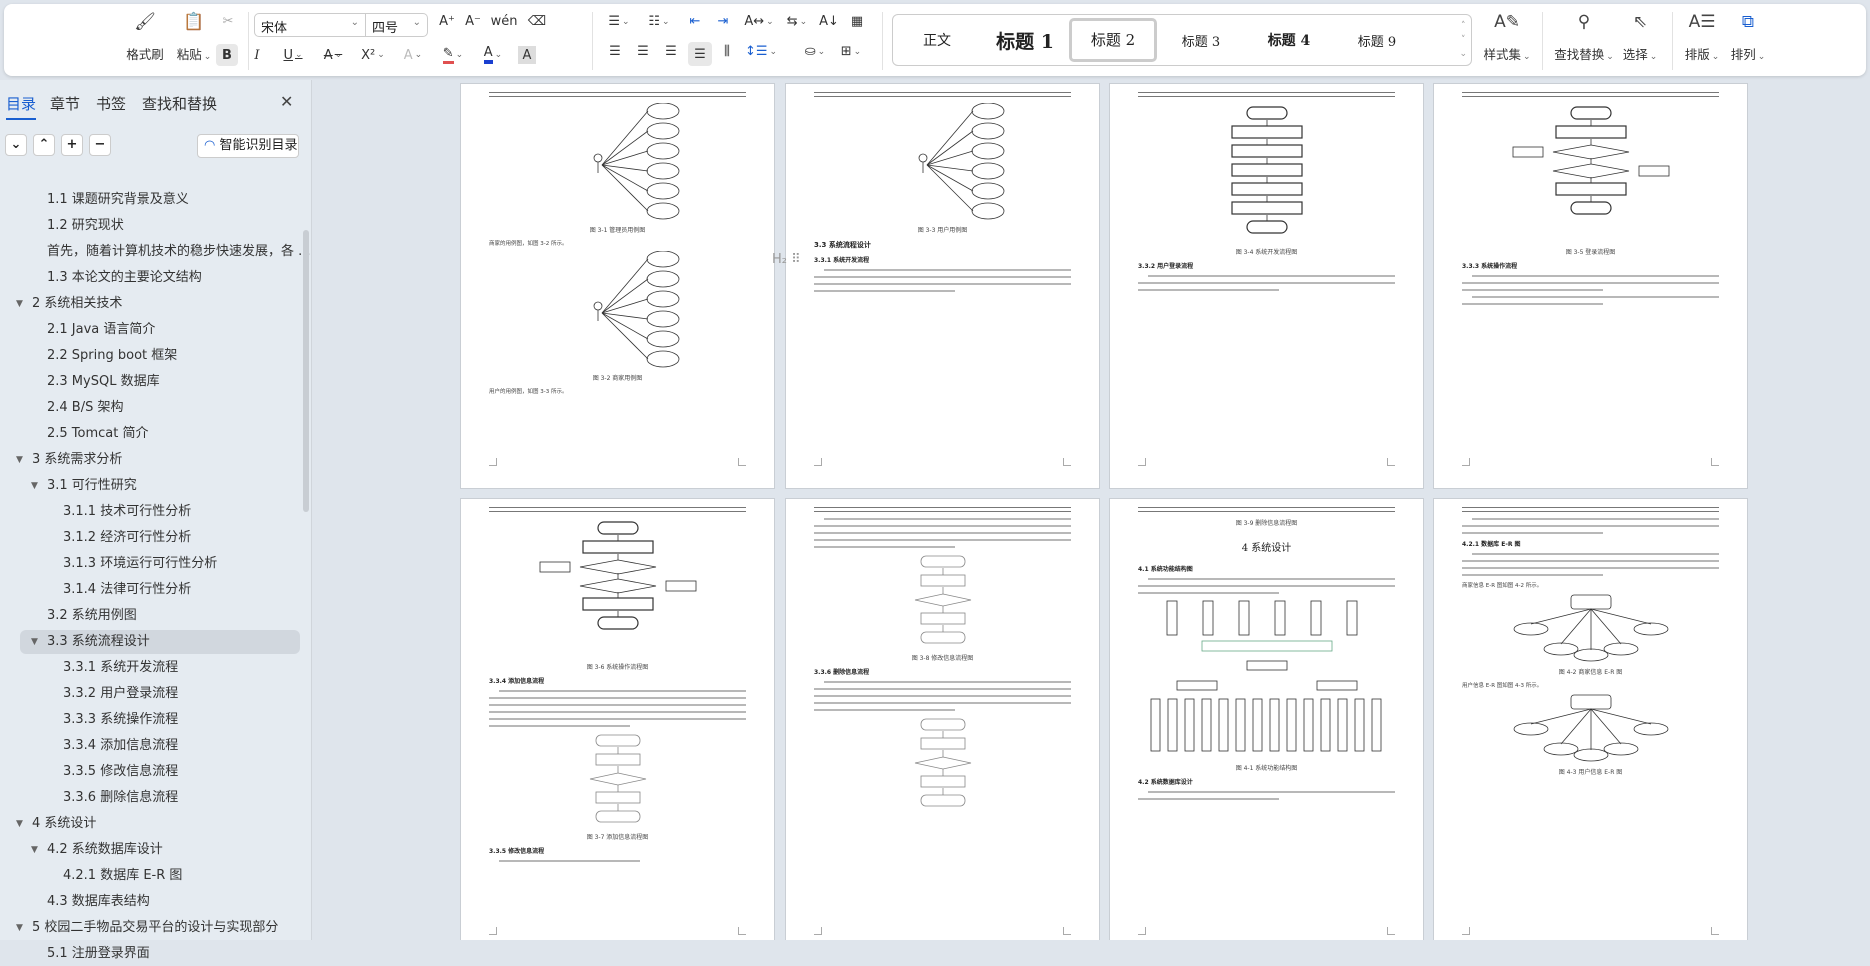  What do you see at coordinates (1113, 40) in the screenshot?
I see `style-heading-2: 标题 2` at bounding box center [1113, 40].